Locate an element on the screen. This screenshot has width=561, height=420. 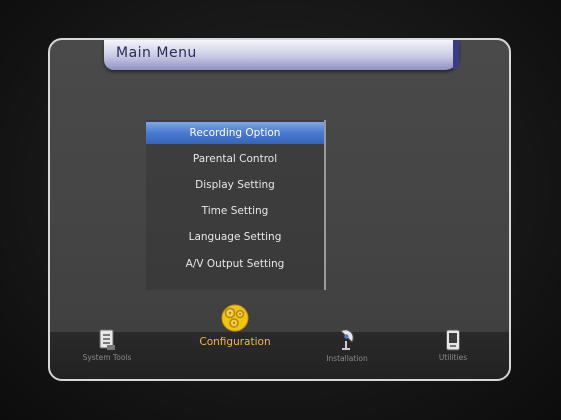
menu-item-av-output-setting: A/V Output Setting is located at coordinates (235, 264).